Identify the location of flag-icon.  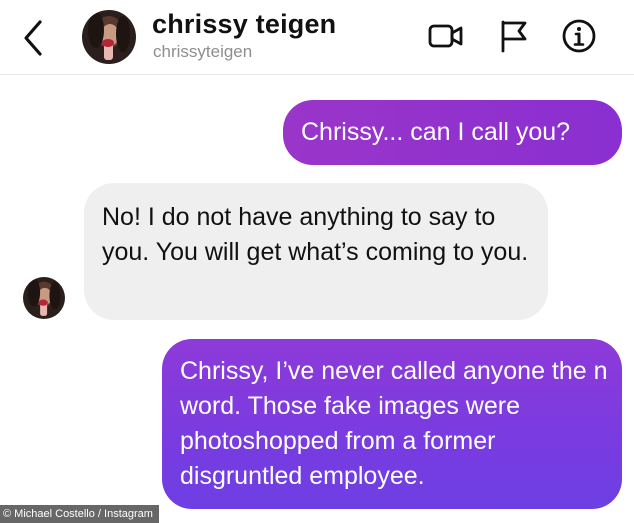
(514, 36).